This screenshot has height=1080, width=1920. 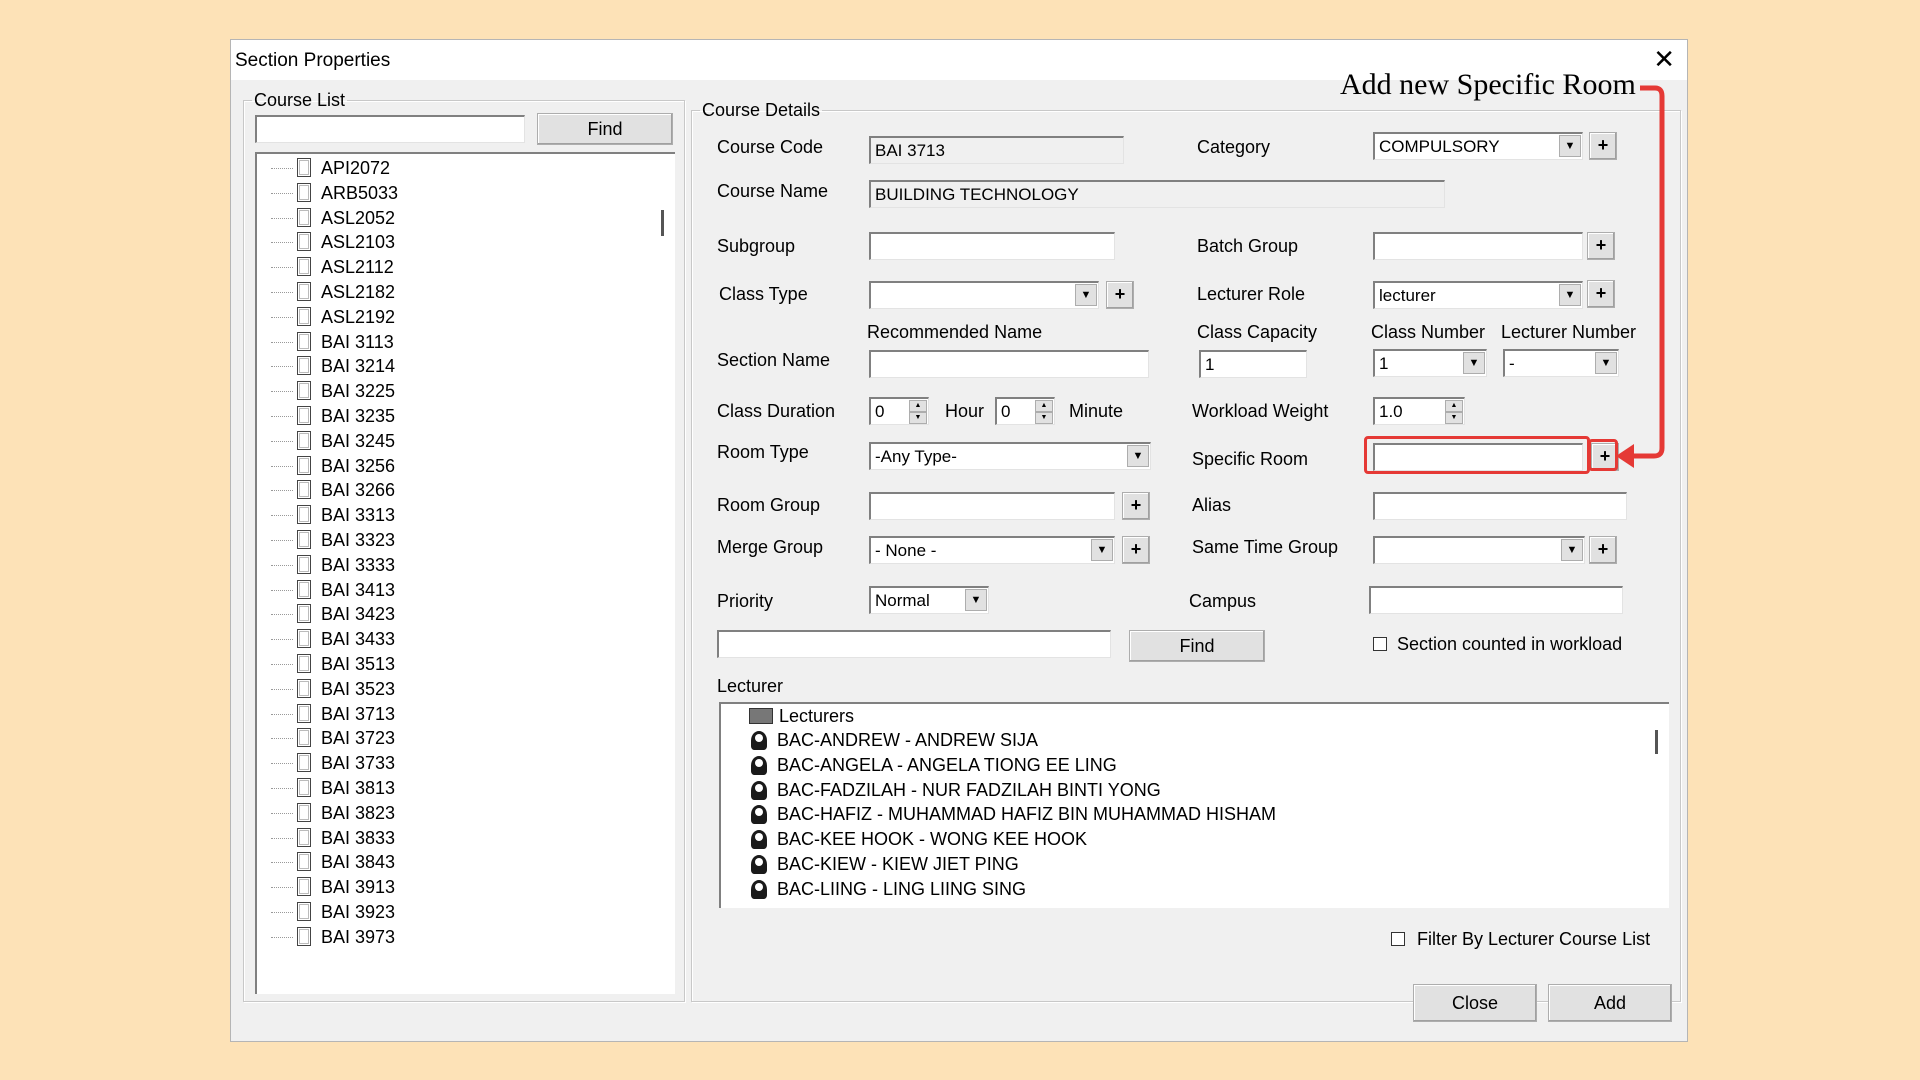 I want to click on course-tree-item: BAI 3813, so click(x=333, y=790).